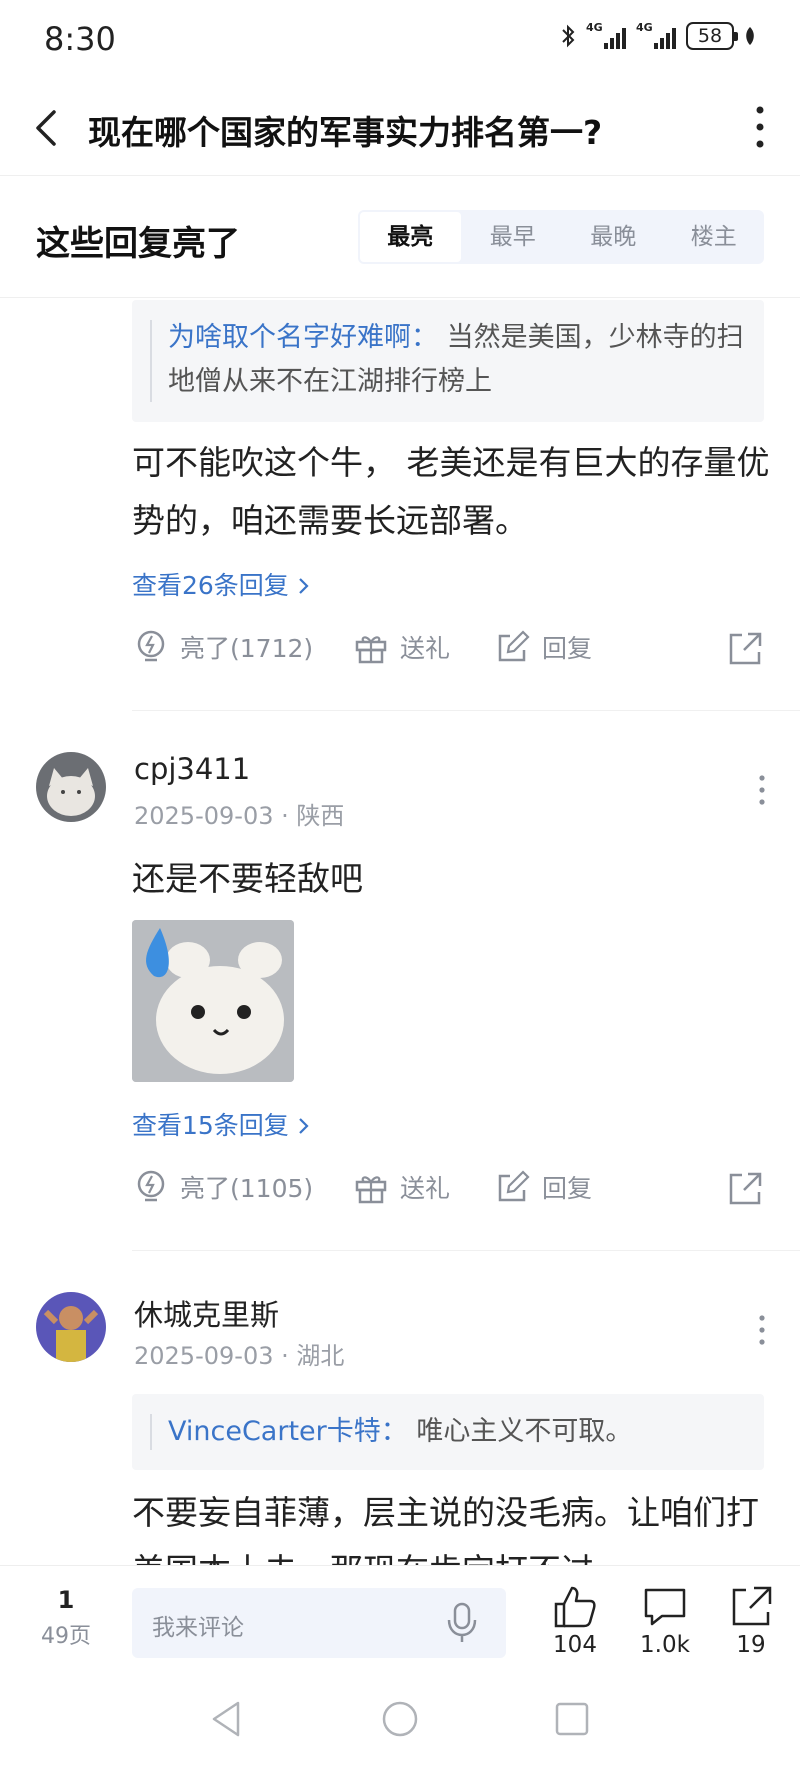 The image size is (800, 1765). Describe the element at coordinates (247, 878) in the screenshot. I see `comment-text: 还是不要轻敌吧` at that location.